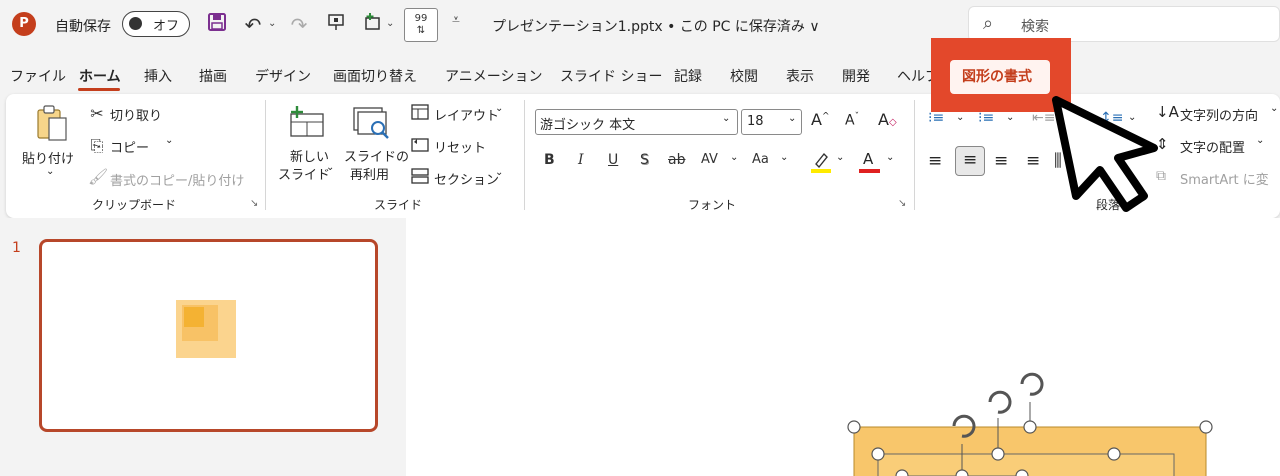  I want to click on qa-dropdown-icon: ⌄, so click(390, 23).